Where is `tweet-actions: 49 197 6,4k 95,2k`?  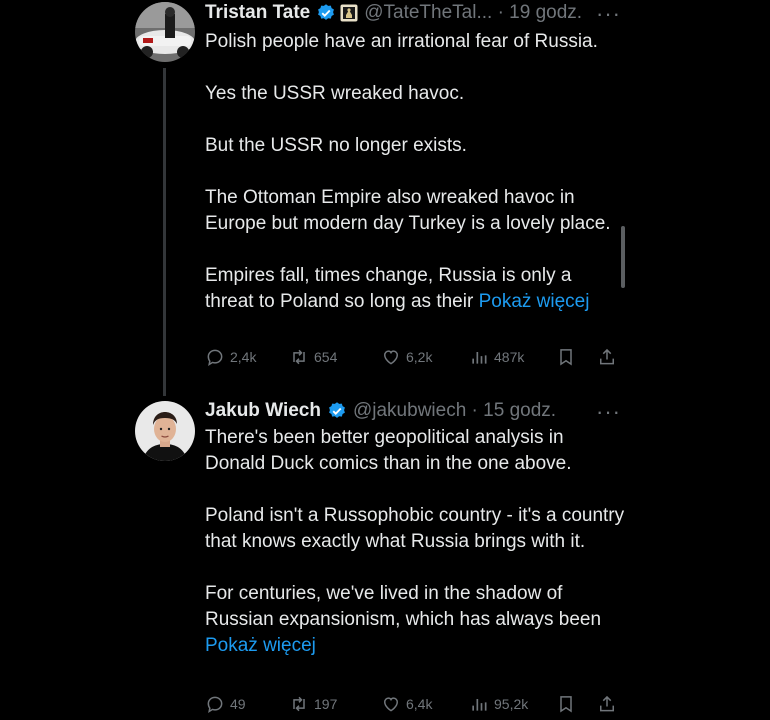
tweet-actions: 49 197 6,4k 95,2k is located at coordinates (412, 704).